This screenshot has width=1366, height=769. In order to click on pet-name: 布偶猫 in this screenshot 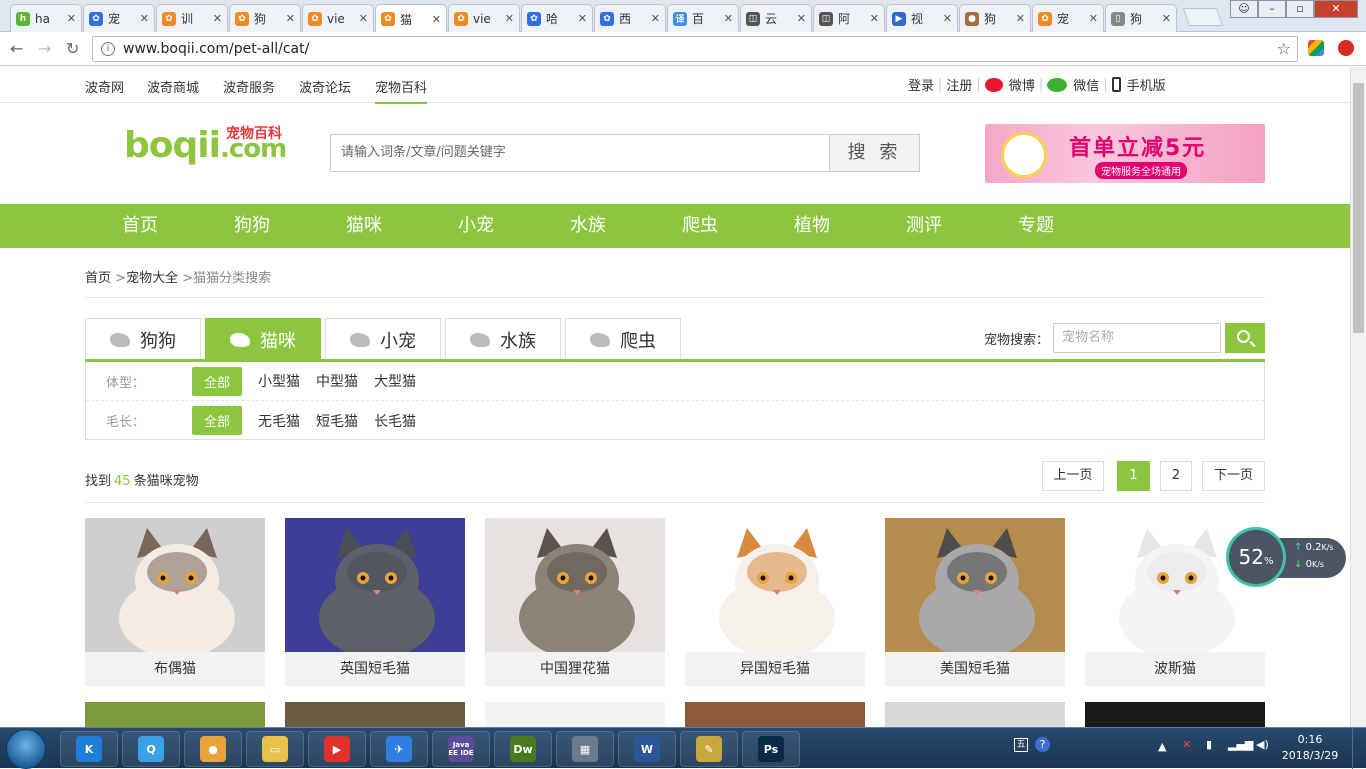, I will do `click(175, 669)`.